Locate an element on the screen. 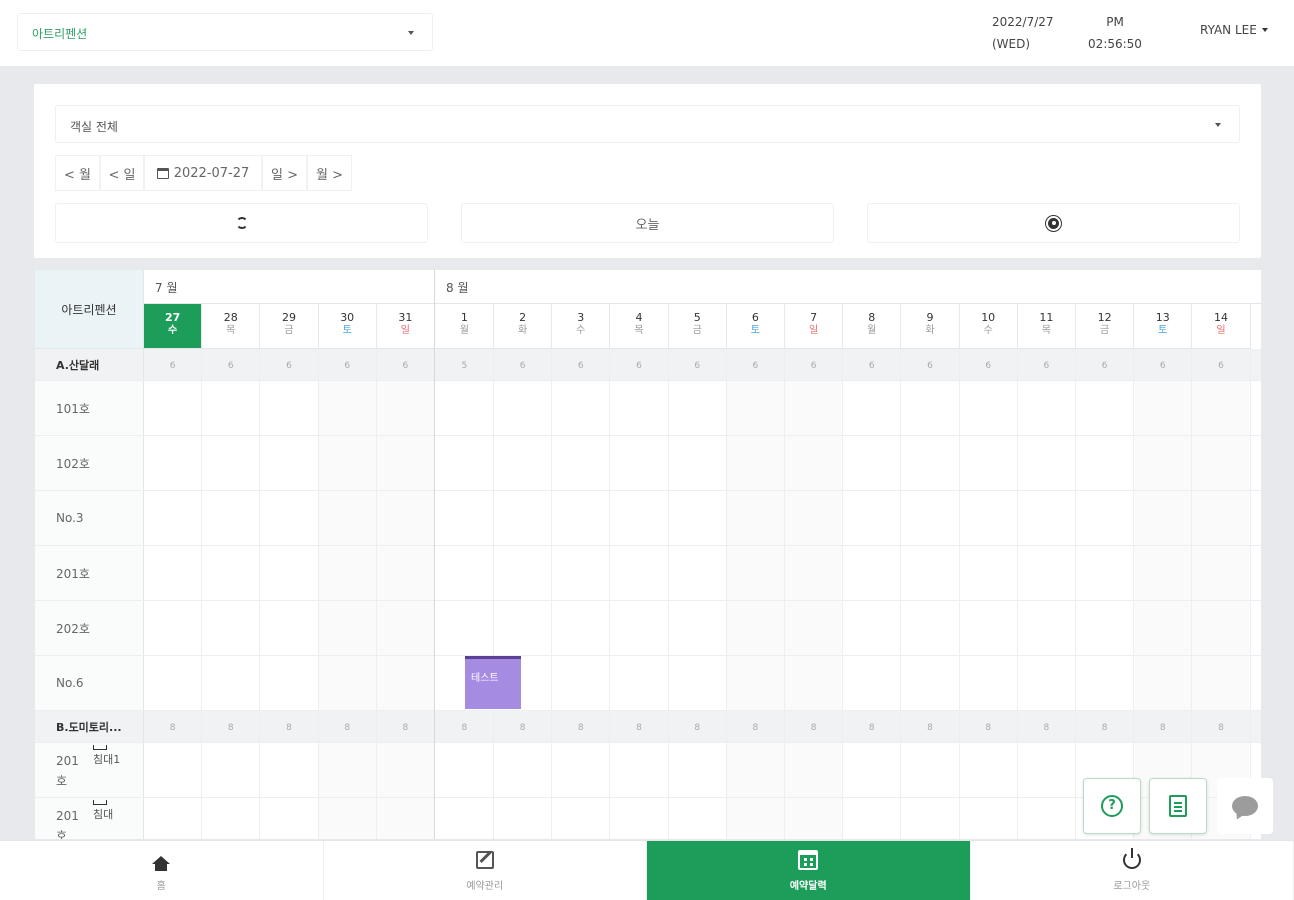  next-day-button: 일 > is located at coordinates (284, 173).